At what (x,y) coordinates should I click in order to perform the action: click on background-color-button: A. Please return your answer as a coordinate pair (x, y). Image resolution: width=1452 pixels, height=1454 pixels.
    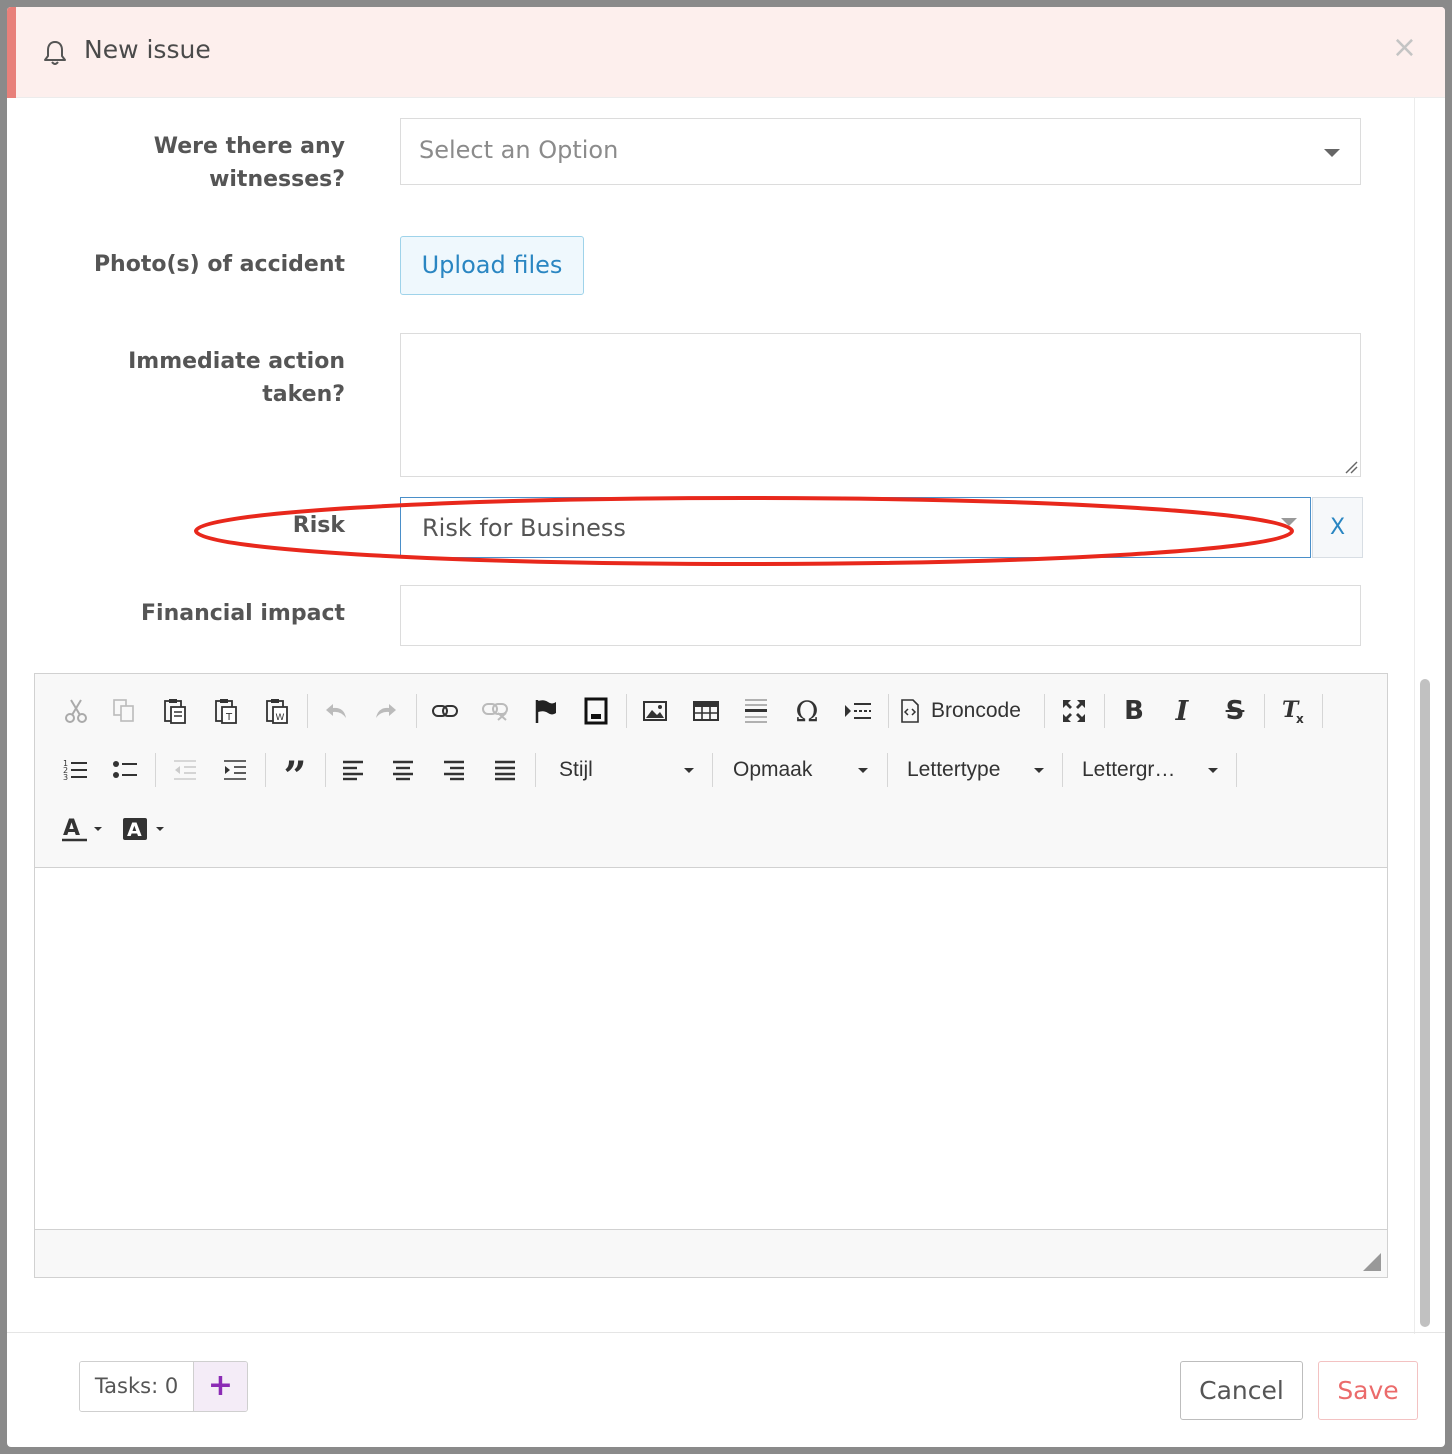
    Looking at the image, I should click on (144, 829).